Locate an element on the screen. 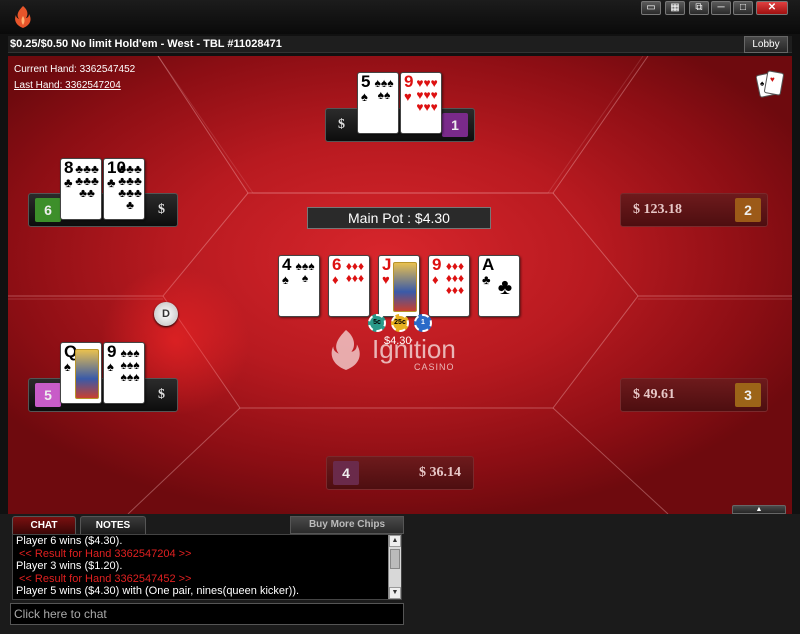 Image resolution: width=800 pixels, height=634 pixels. card-pips: ♠♠♠♠♠♠♠♠♠ is located at coordinates (130, 365).